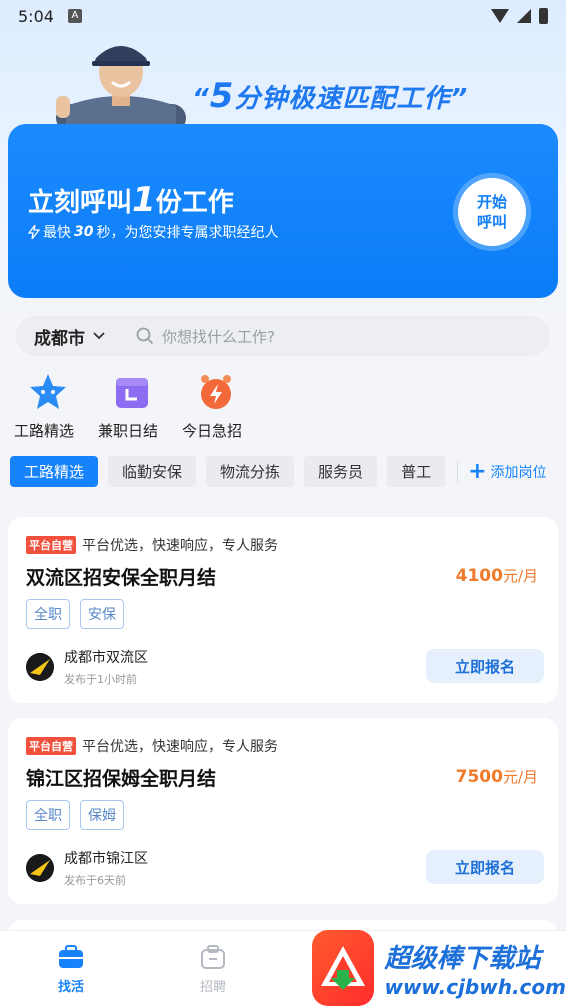 The width and height of the screenshot is (566, 1008). I want to click on watermark-title: 超级棒下载站, so click(462, 958).